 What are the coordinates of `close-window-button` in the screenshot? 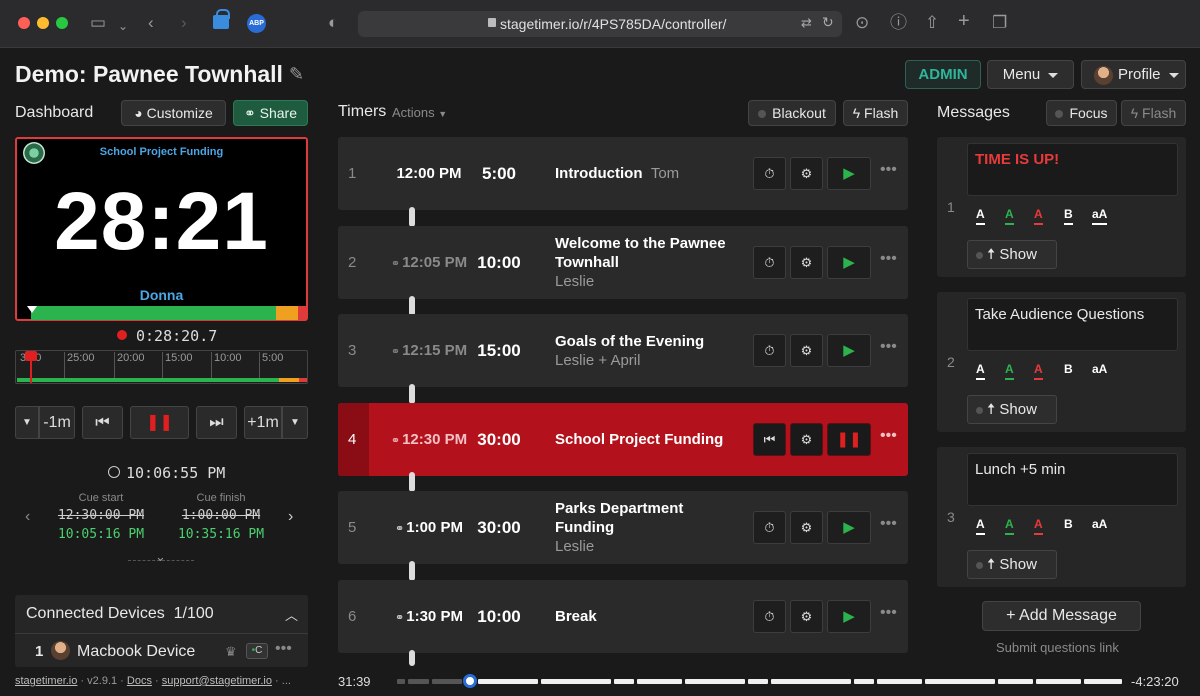 It's located at (24, 23).